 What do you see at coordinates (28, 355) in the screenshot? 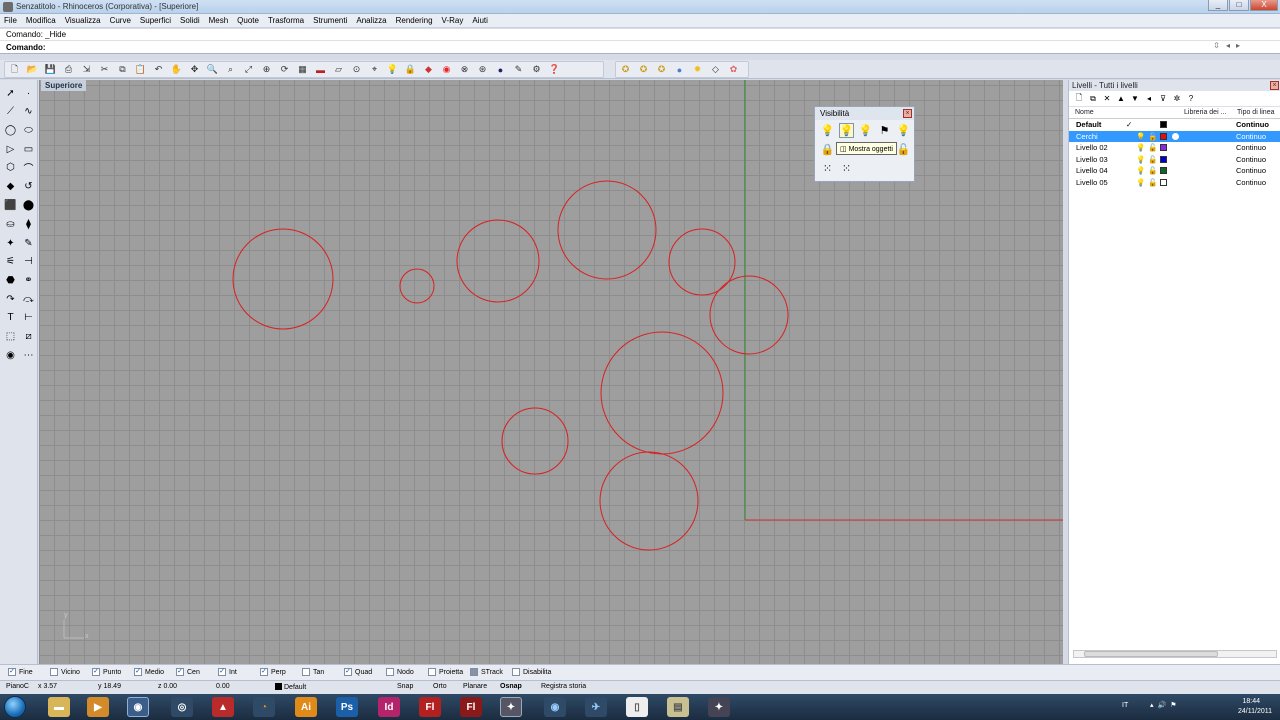
I see `grid-icon: ⋯` at bounding box center [28, 355].